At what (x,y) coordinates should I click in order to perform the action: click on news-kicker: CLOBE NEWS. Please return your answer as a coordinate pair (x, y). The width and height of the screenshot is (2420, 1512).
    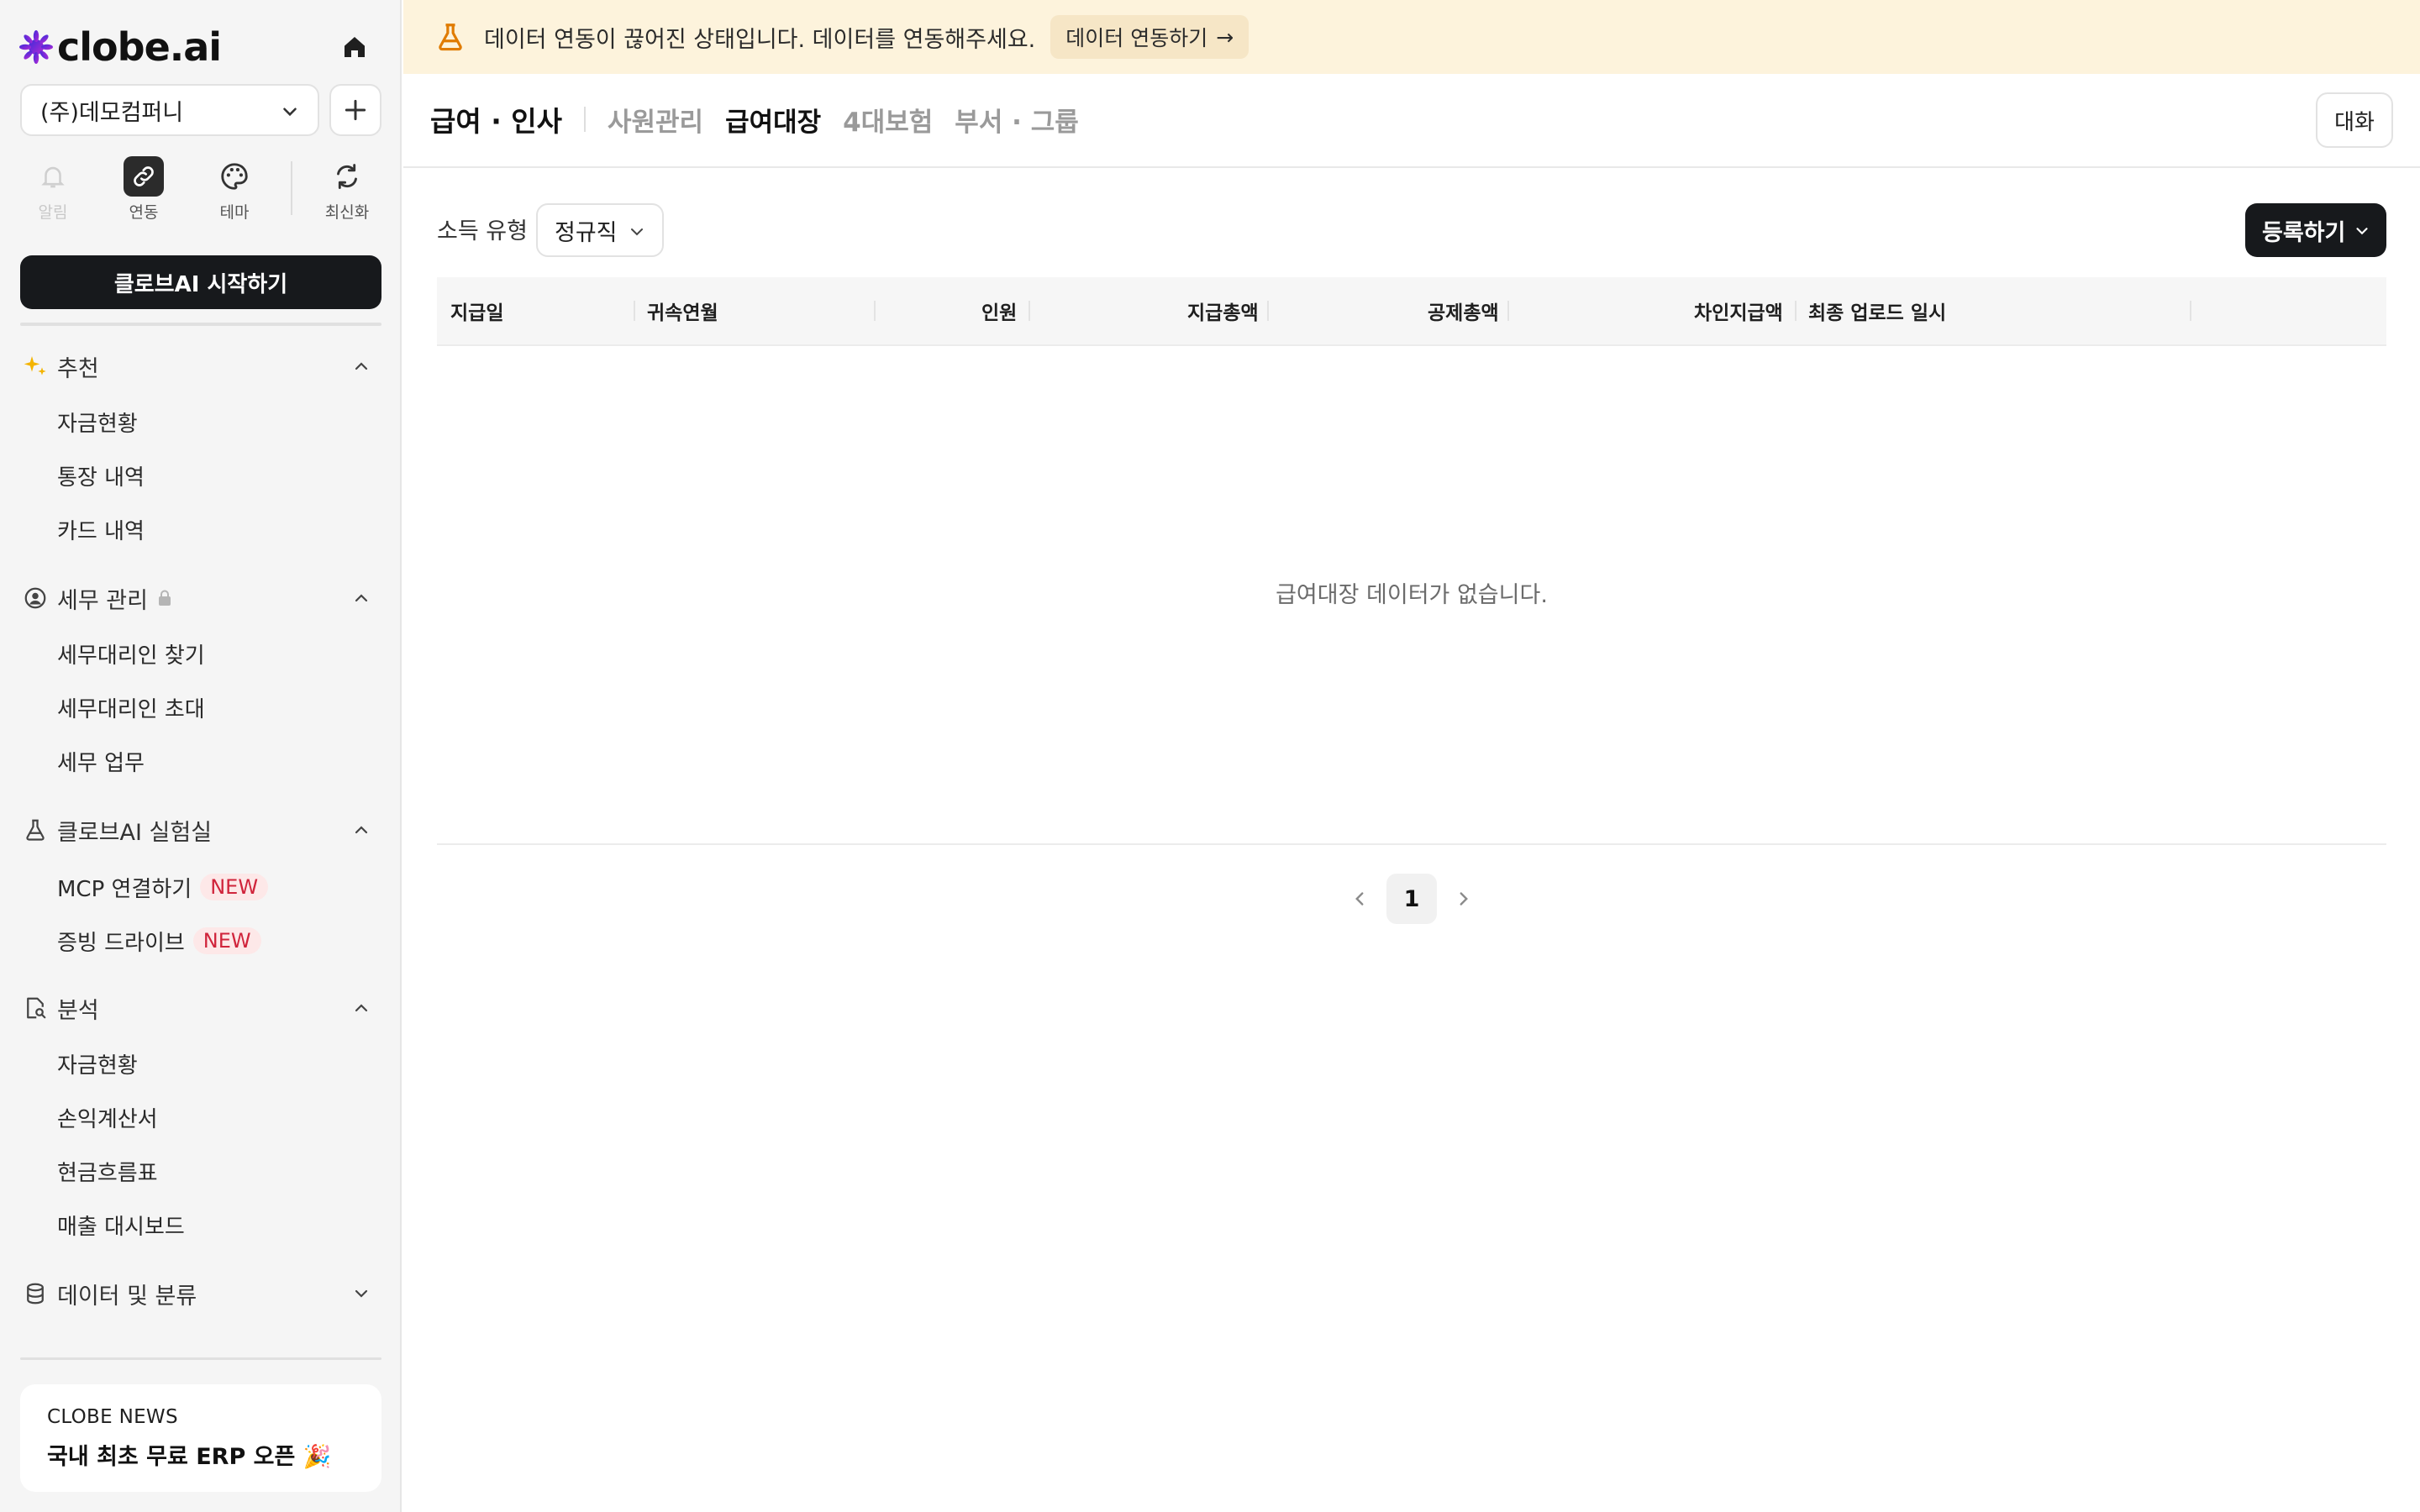
    Looking at the image, I should click on (113, 1417).